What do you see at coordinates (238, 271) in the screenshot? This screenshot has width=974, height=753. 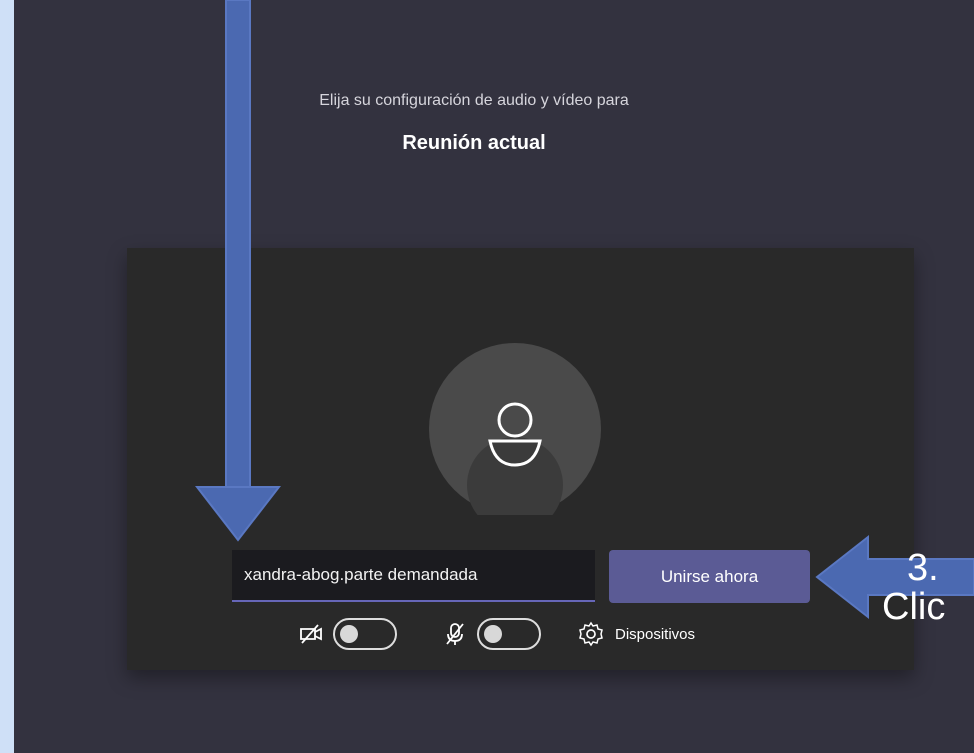 I see `annotation-down-arrow` at bounding box center [238, 271].